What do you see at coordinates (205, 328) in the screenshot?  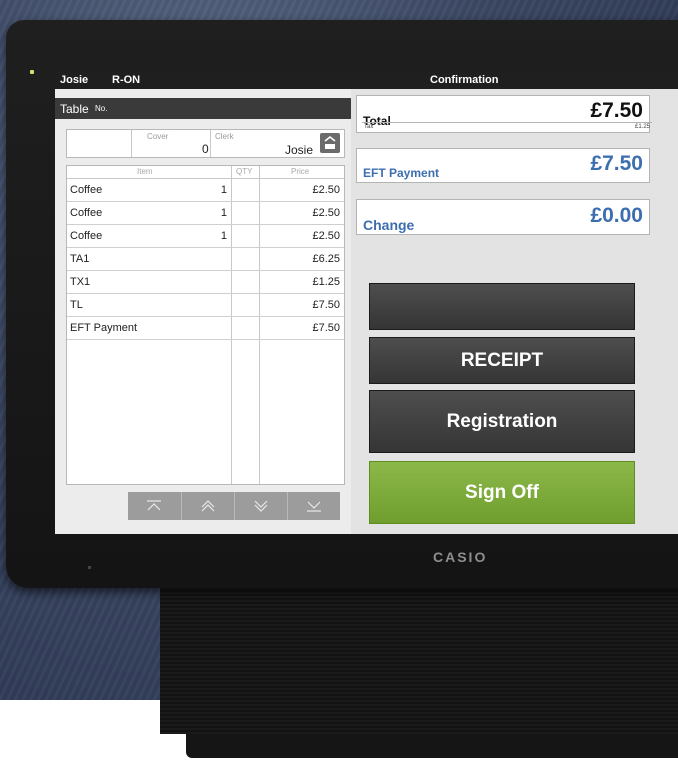 I see `table-row: EFT Payment £7.50` at bounding box center [205, 328].